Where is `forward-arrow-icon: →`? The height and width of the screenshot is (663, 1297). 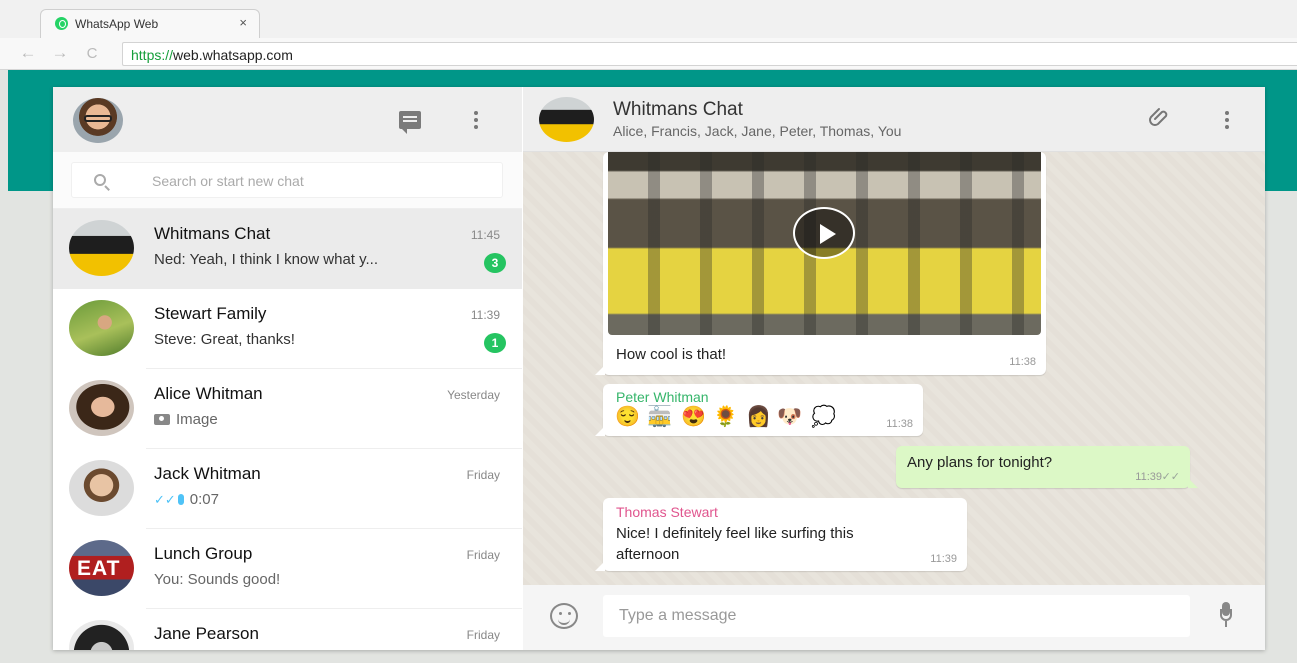 forward-arrow-icon: → is located at coordinates (60, 53).